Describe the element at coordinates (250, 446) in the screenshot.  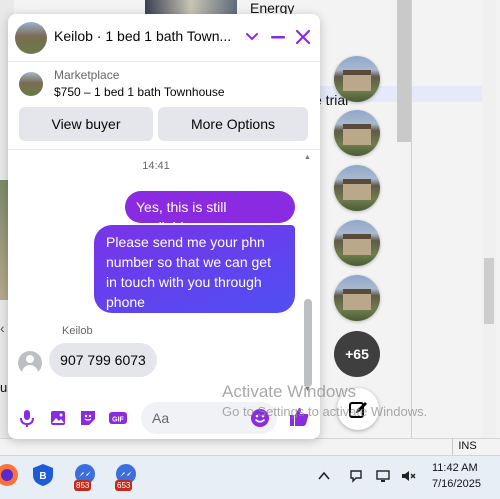
I see `status-bar` at that location.